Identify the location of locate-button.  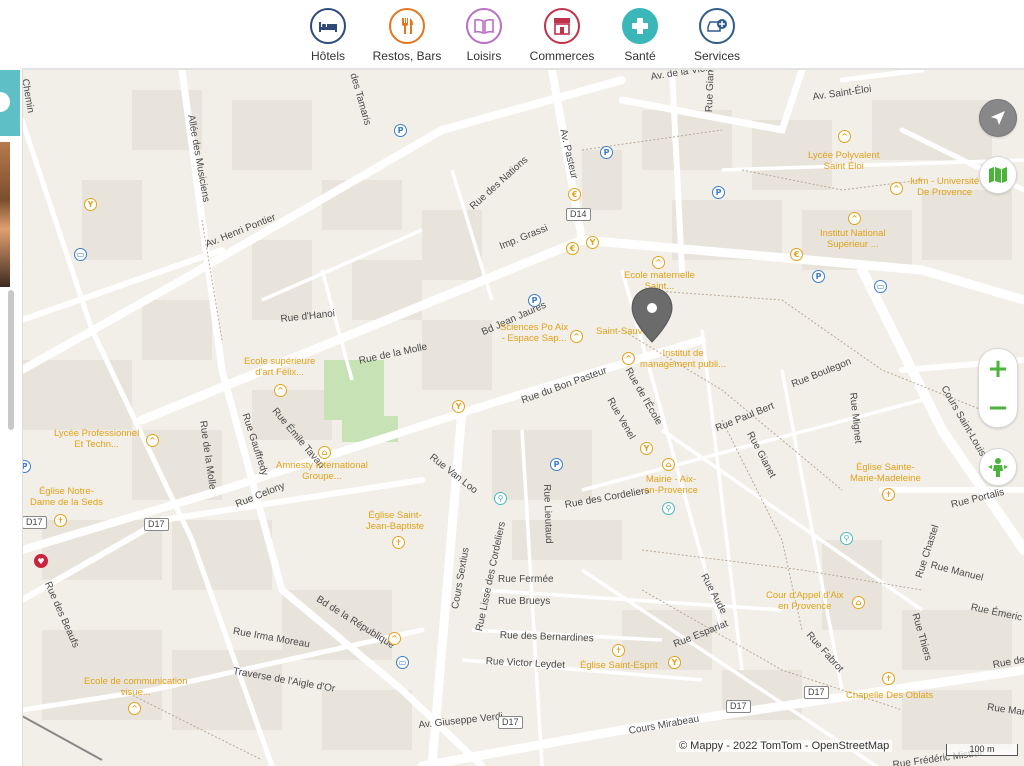
(998, 118).